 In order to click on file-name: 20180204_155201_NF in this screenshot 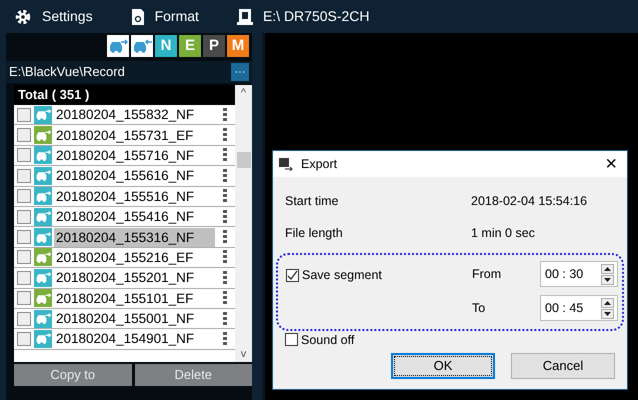, I will do `click(134, 278)`.